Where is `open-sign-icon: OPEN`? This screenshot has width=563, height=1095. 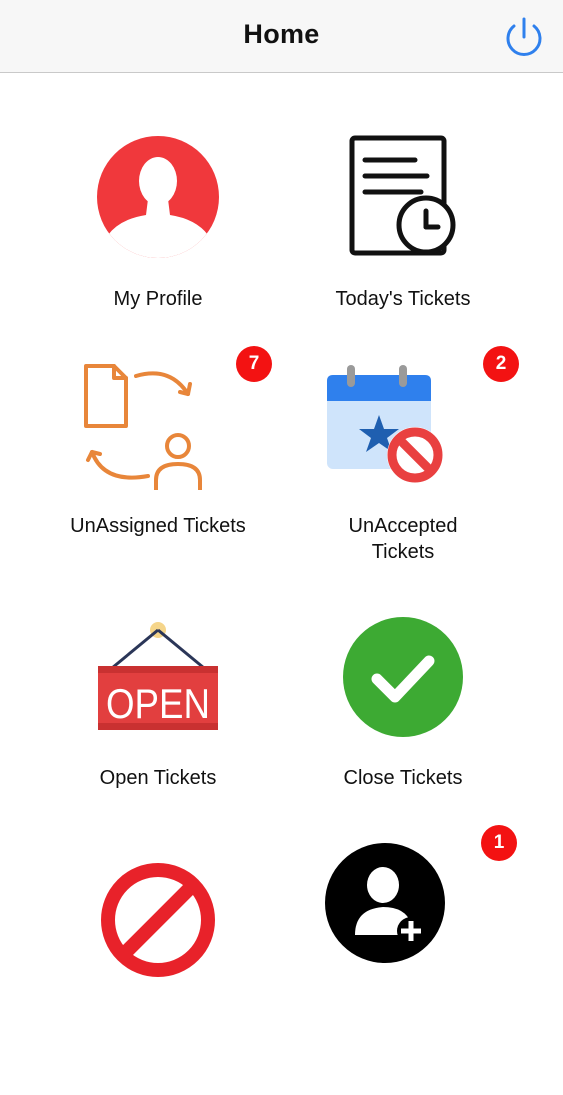
open-sign-icon: OPEN is located at coordinates (158, 676).